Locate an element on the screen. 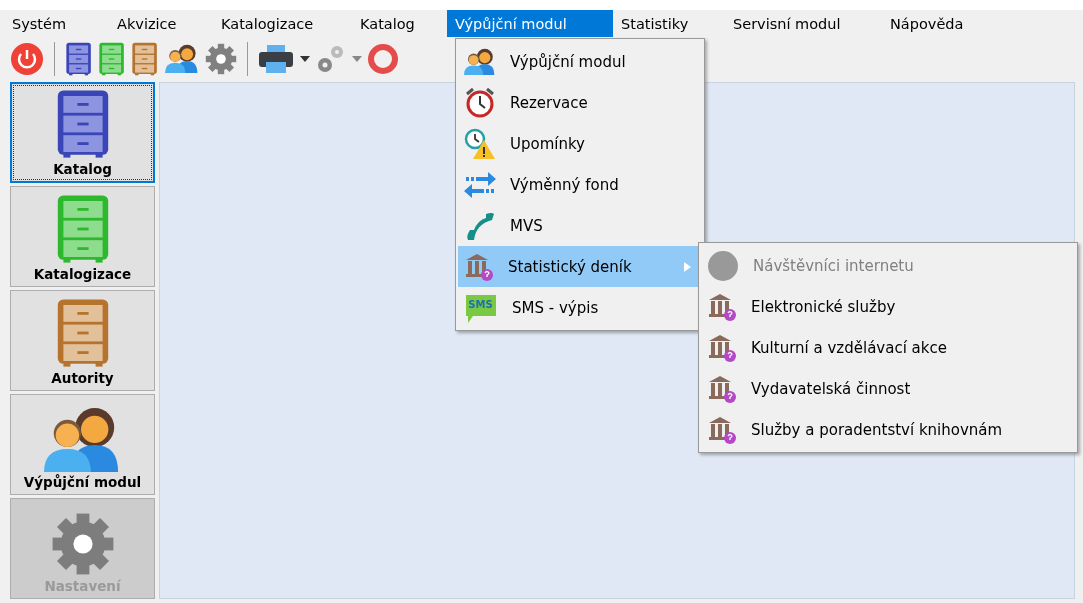 The width and height of the screenshot is (1083, 603). menu-item: Upomínky is located at coordinates (580, 143).